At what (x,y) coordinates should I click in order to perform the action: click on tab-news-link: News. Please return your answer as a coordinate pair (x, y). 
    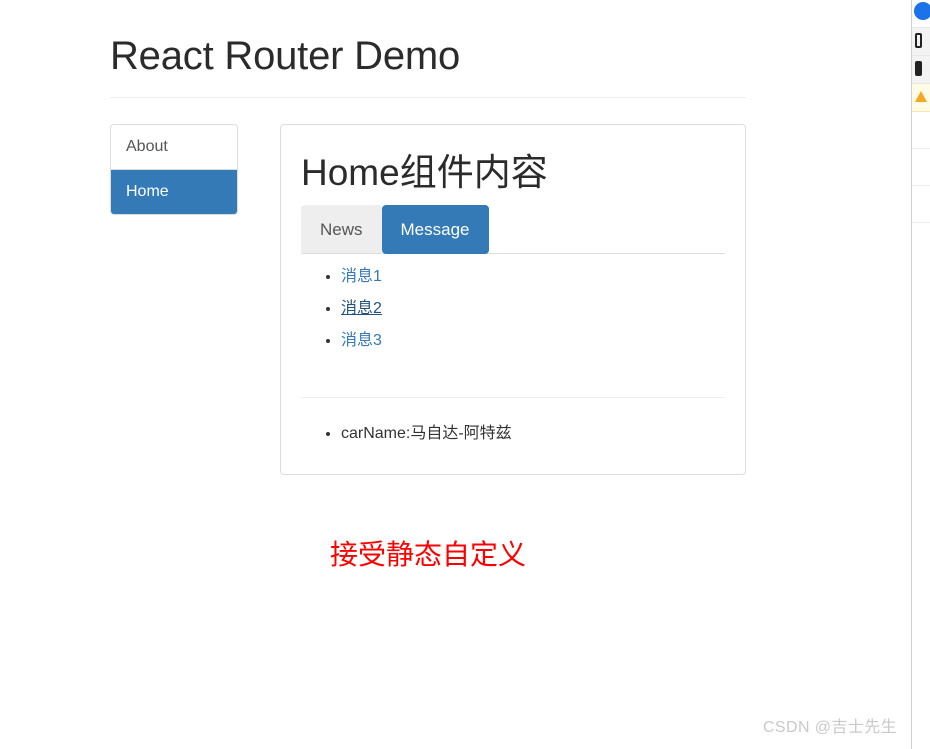
    Looking at the image, I should click on (341, 229).